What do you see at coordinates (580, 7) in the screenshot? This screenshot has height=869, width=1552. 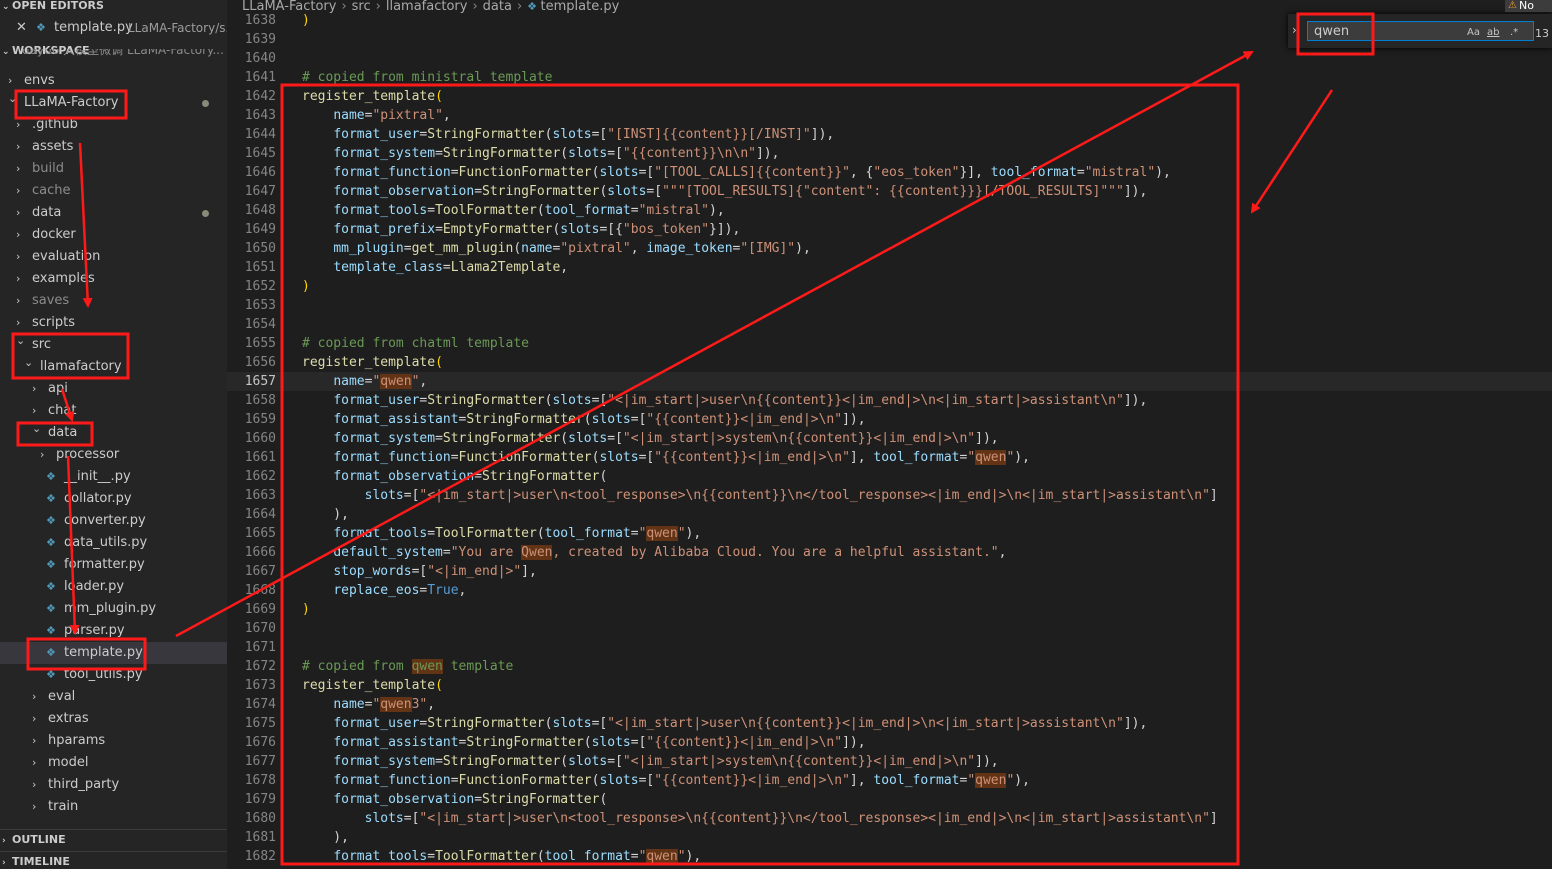 I see `breadcrumb-item: template.py` at bounding box center [580, 7].